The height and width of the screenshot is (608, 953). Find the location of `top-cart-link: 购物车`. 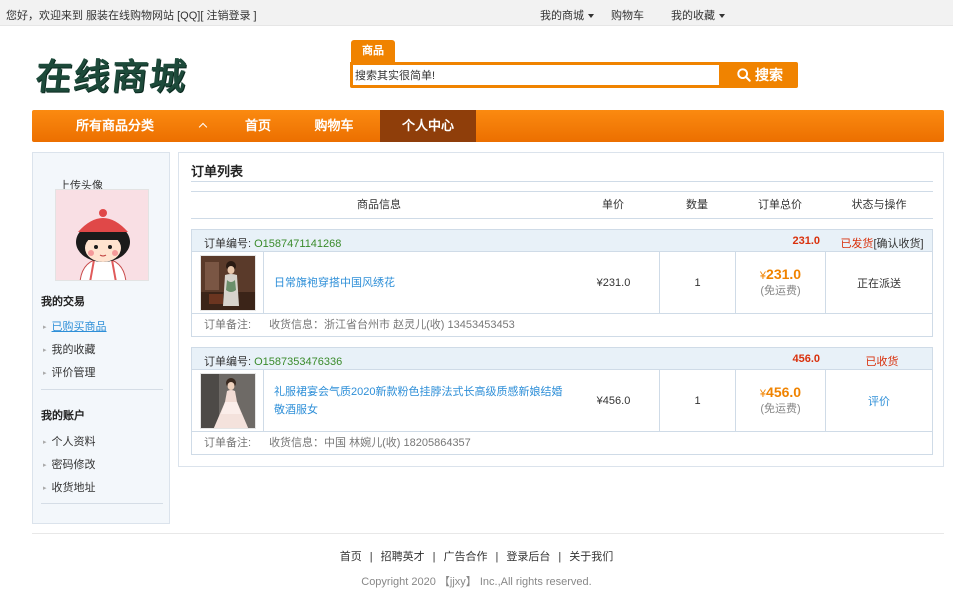

top-cart-link: 购物车 is located at coordinates (627, 15).